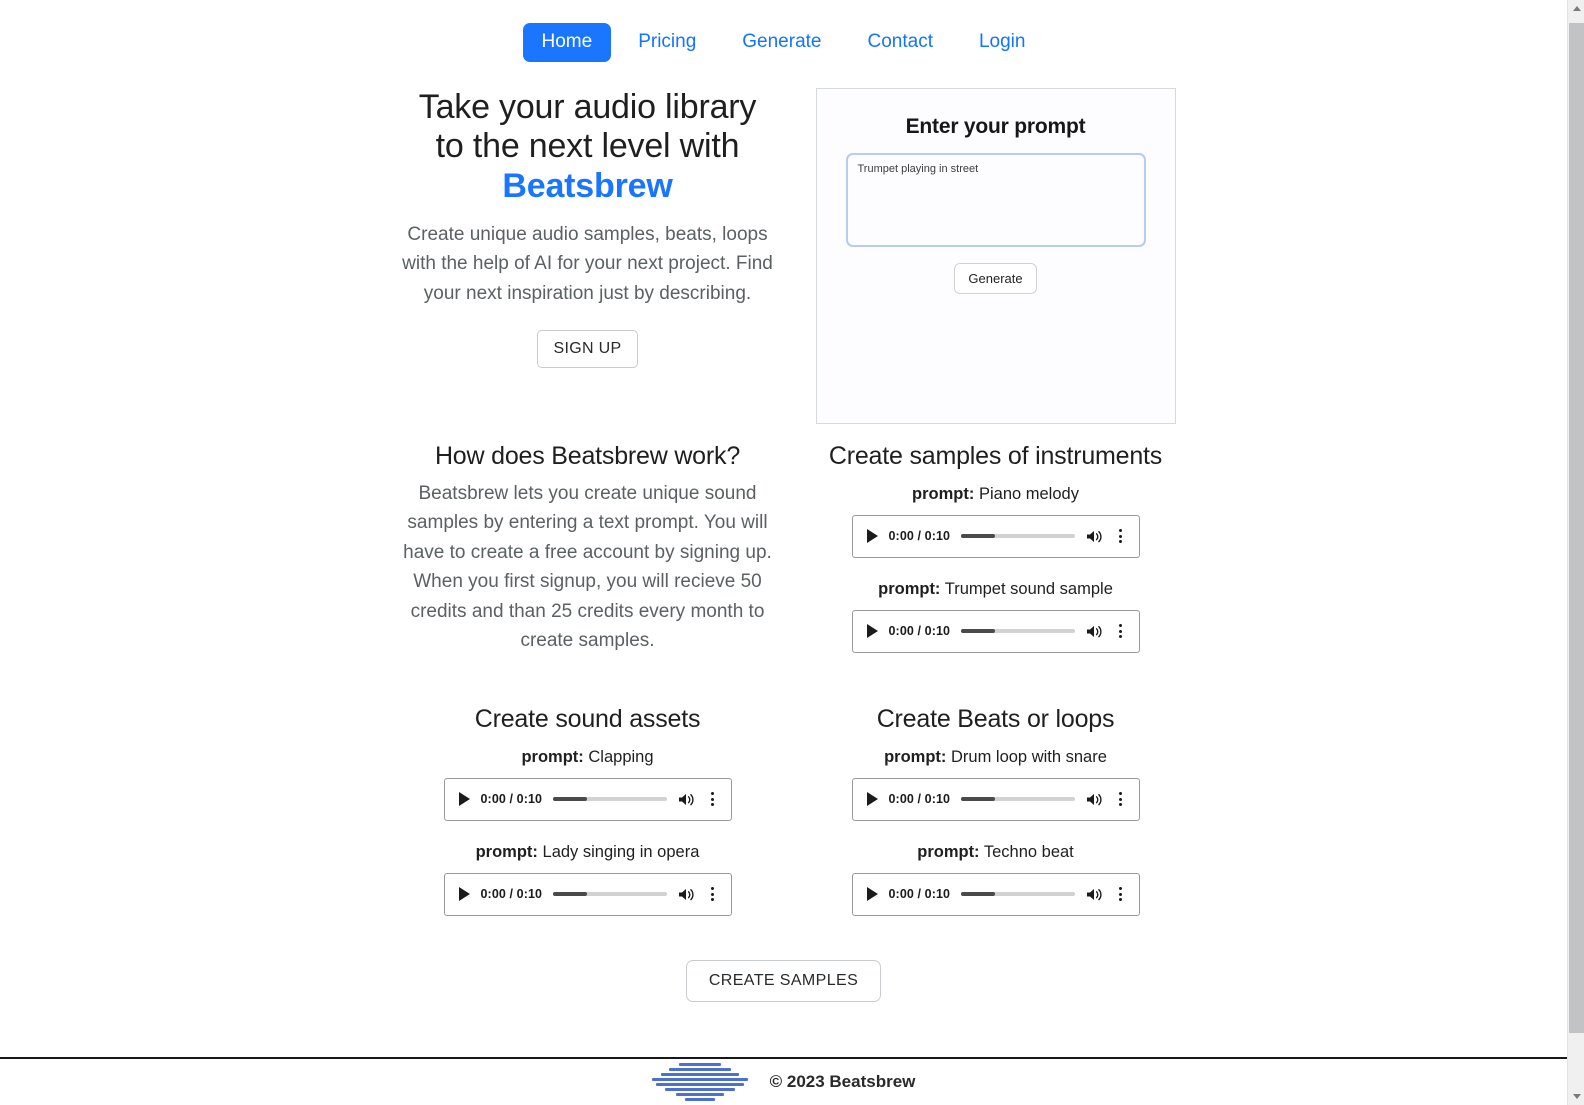 This screenshot has width=1584, height=1105. Describe the element at coordinates (995, 278) in the screenshot. I see `generate-button: Generate` at that location.